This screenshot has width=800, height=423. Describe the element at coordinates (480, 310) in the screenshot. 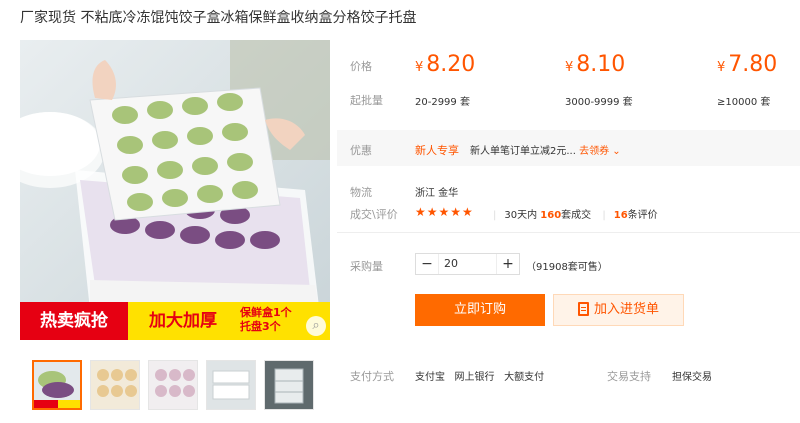

I see `buy-now-button: 立即订购` at that location.